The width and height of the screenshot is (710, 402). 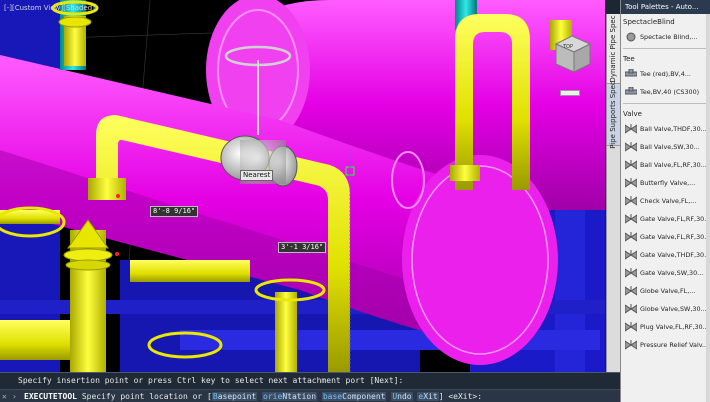 I want to click on close-icon: ✕, so click(x=4, y=396).